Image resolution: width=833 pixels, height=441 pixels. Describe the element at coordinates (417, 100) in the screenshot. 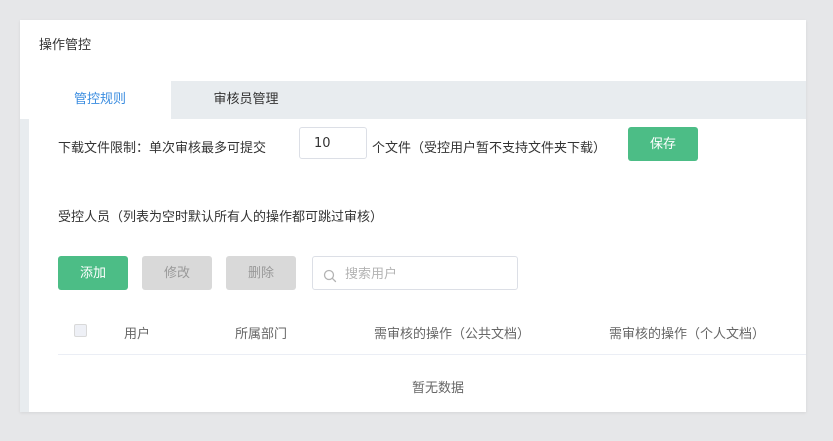

I see `tab-bar: 管控规则 审核员管理` at that location.